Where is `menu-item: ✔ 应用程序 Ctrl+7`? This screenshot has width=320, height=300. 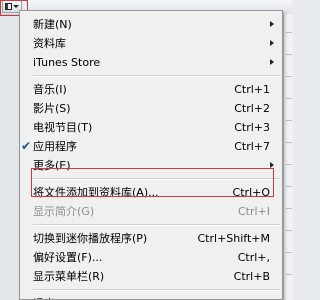
menu-item: ✔ 应用程序 Ctrl+7 is located at coordinates (151, 146).